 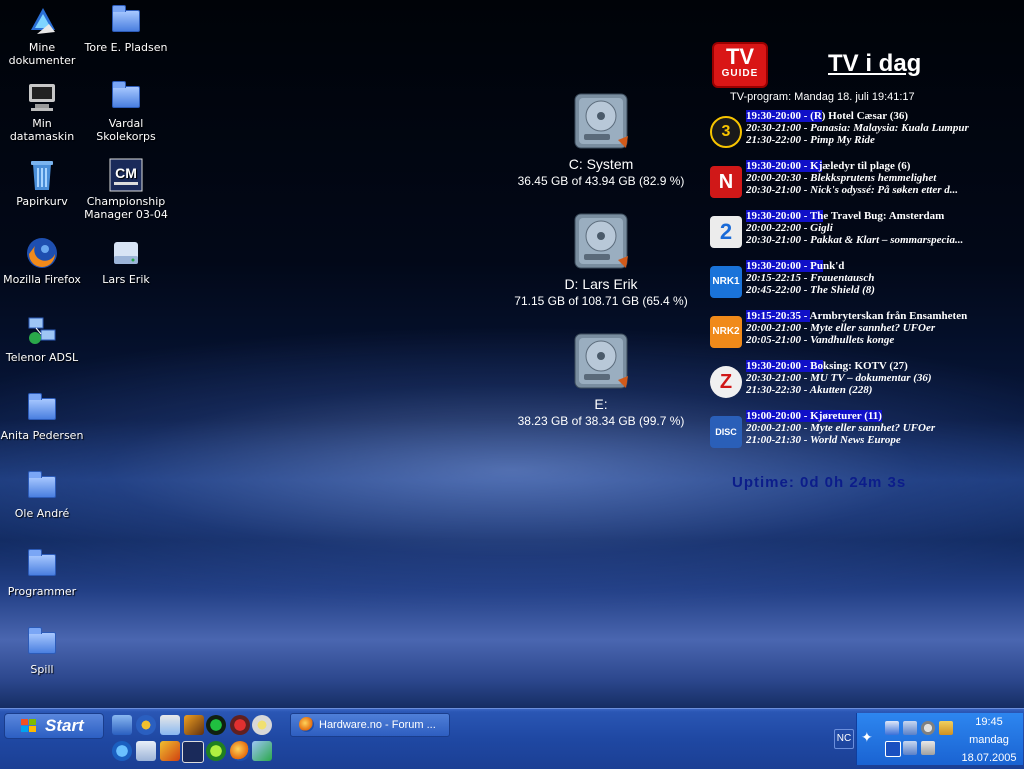 What do you see at coordinates (42, 331) in the screenshot?
I see `network-icon` at bounding box center [42, 331].